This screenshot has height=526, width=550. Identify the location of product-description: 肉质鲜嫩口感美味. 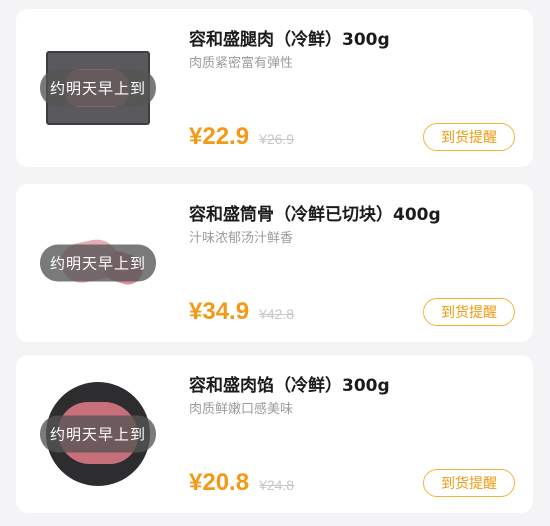
(241, 409).